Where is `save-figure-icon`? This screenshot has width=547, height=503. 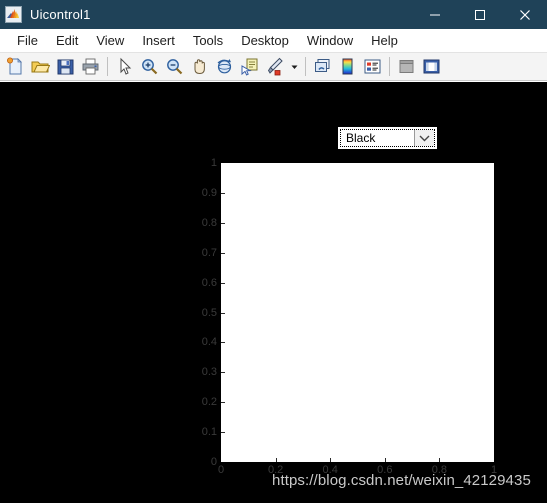 save-figure-icon is located at coordinates (65, 67).